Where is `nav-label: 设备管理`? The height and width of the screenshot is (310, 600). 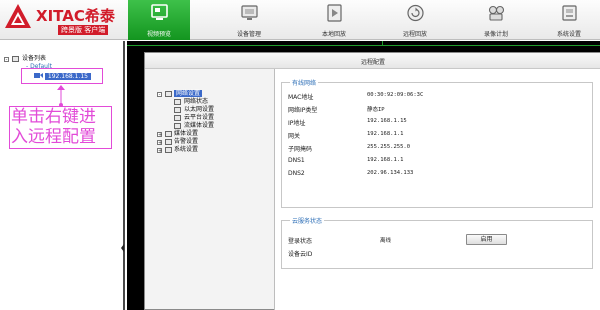 nav-label: 设备管理 is located at coordinates (248, 34).